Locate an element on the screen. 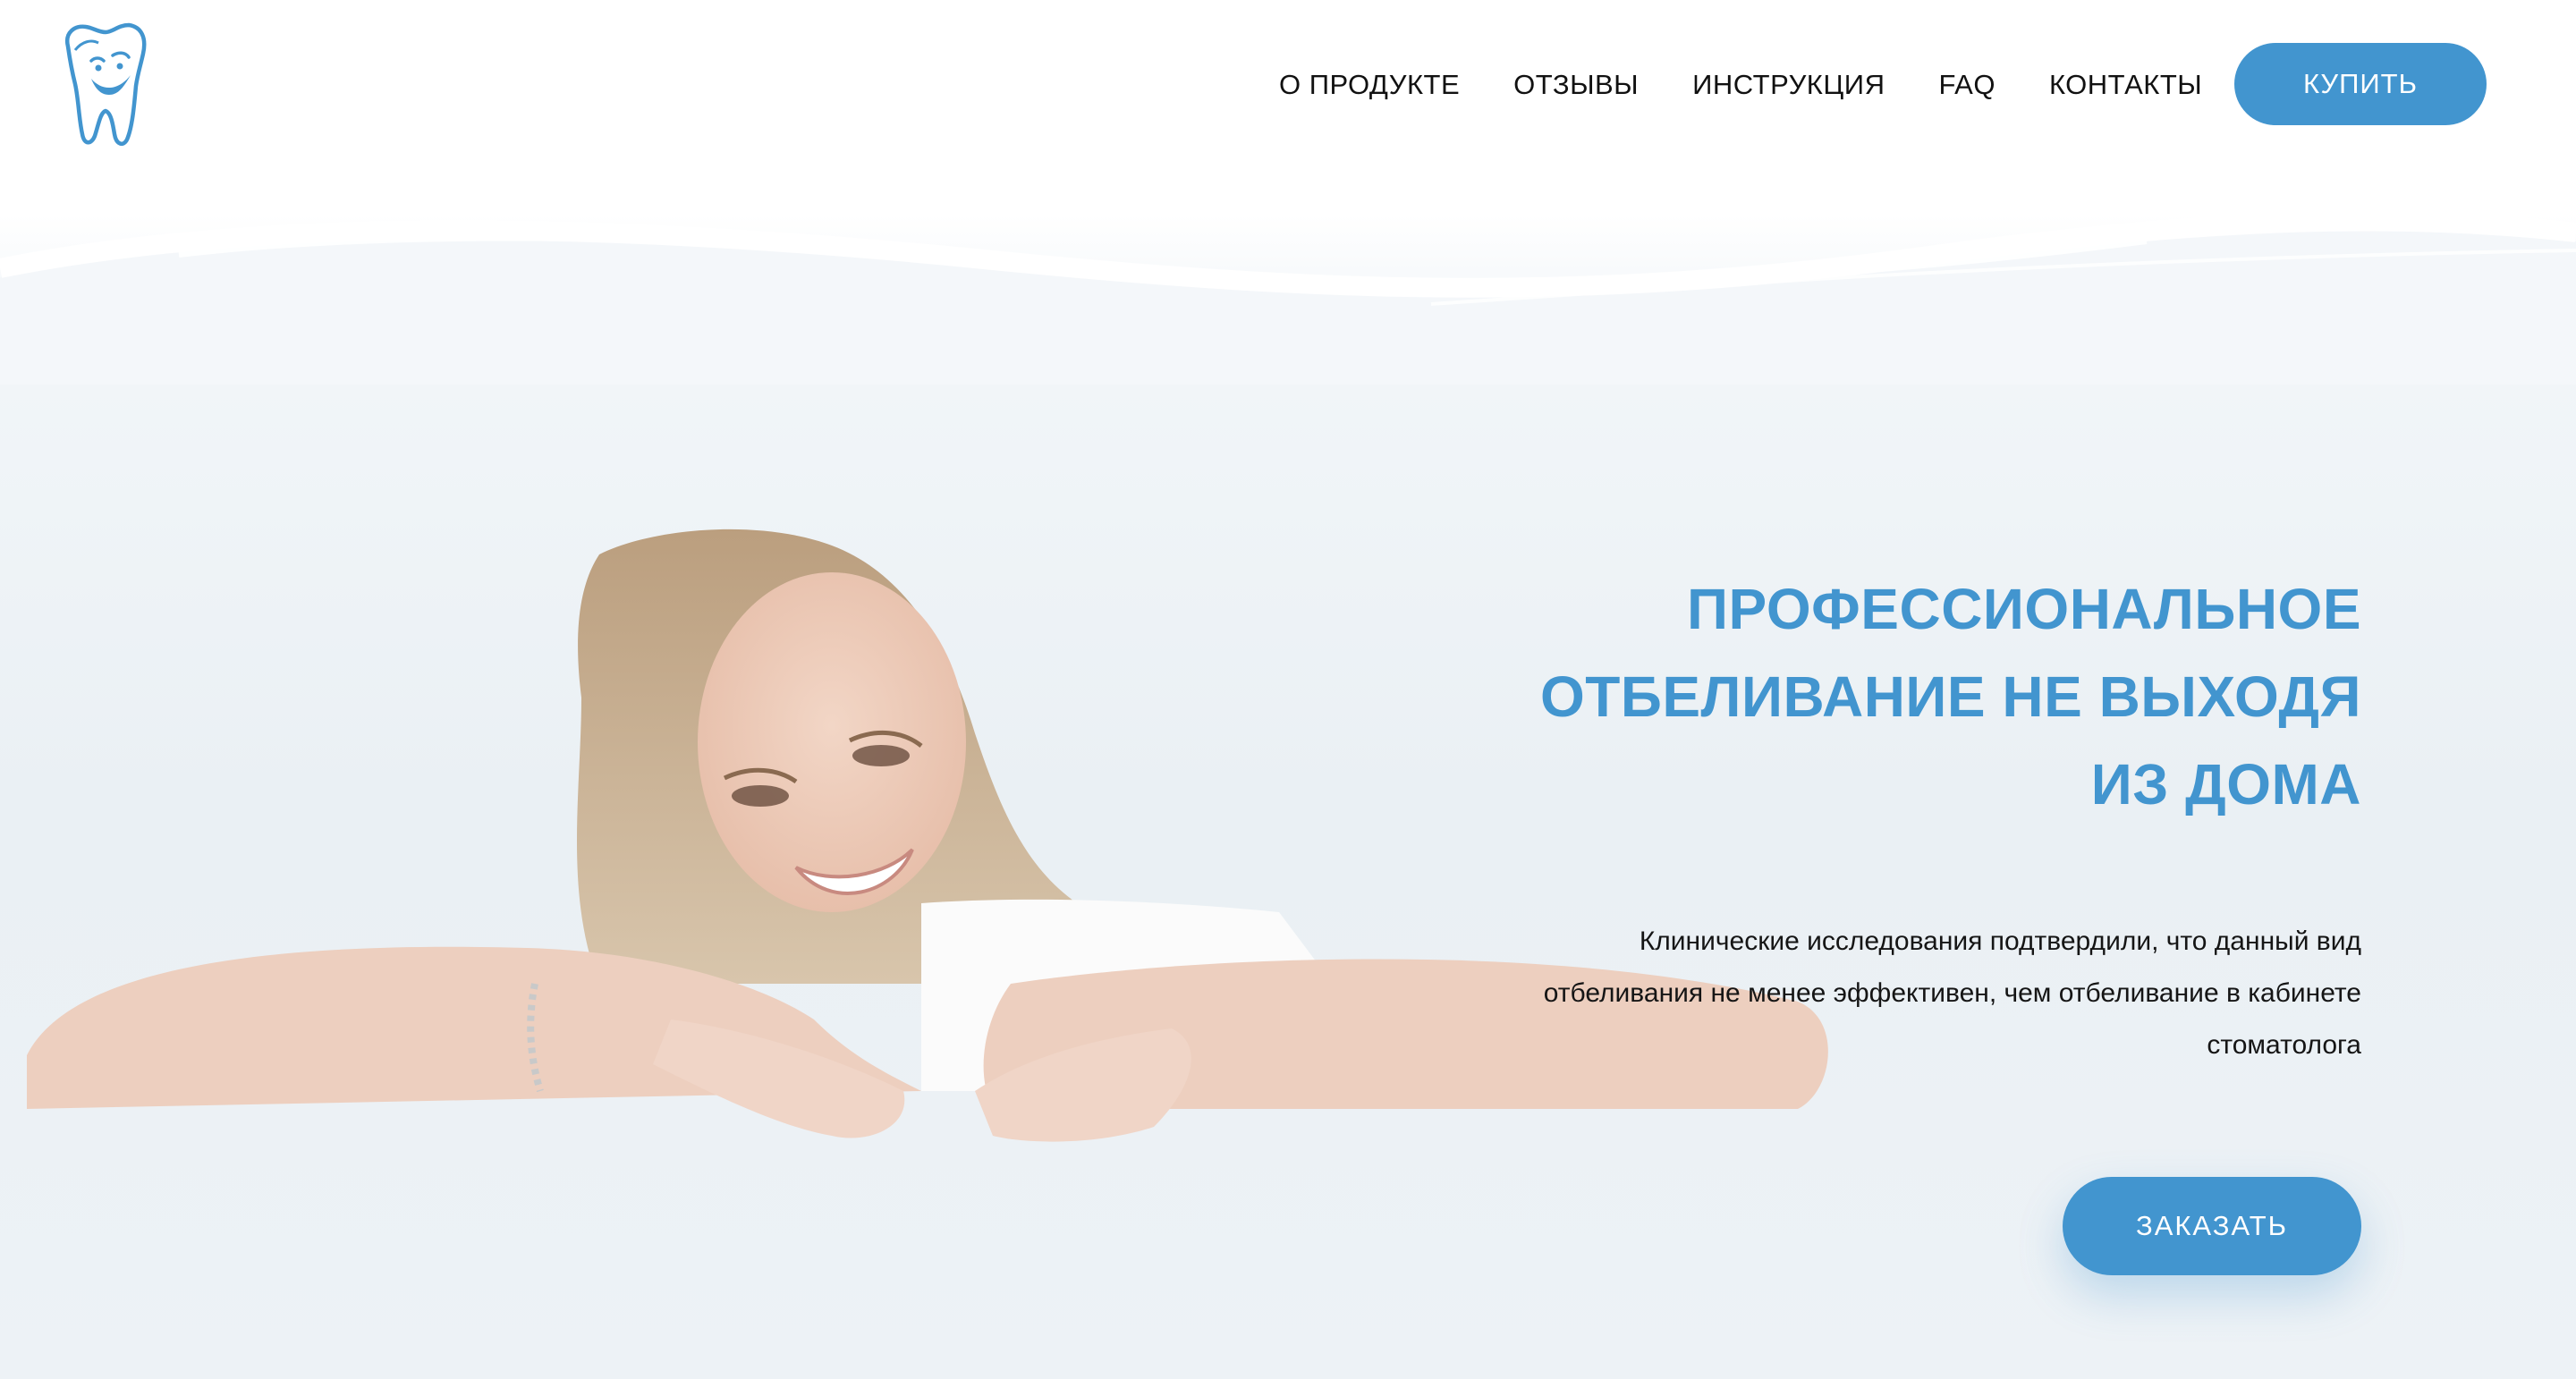 This screenshot has height=1379, width=2576. tooth-logo-icon is located at coordinates (105, 83).